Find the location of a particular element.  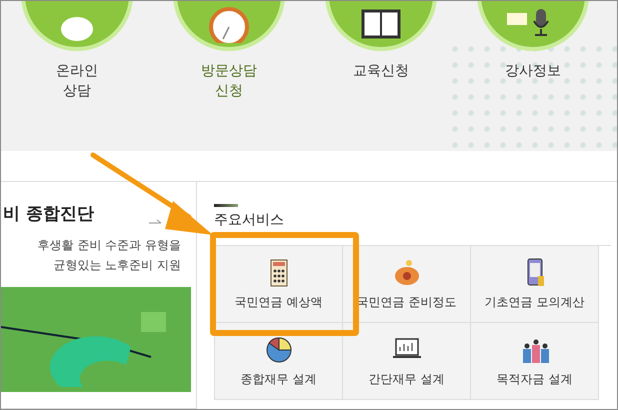

panel-description: 후생활 준비 수준과 유형을 균형있는 노후준비 지원 is located at coordinates (108, 255).